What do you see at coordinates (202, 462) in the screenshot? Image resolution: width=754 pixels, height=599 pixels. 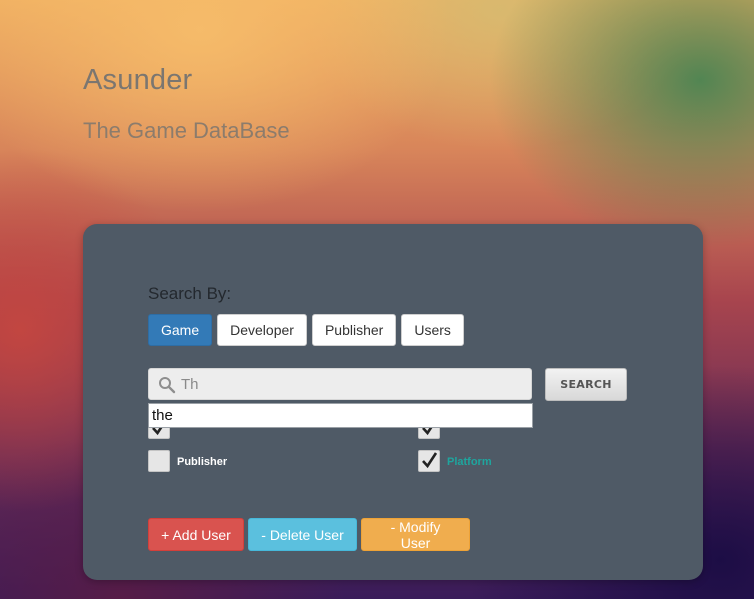 I see `filter-label-publisher: Publisher` at bounding box center [202, 462].